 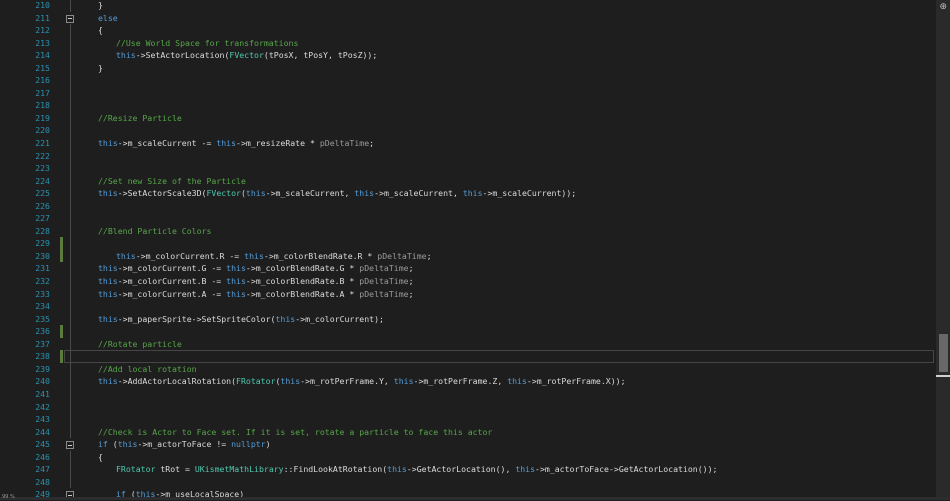 I want to click on code-line: 222, so click(x=471, y=156).